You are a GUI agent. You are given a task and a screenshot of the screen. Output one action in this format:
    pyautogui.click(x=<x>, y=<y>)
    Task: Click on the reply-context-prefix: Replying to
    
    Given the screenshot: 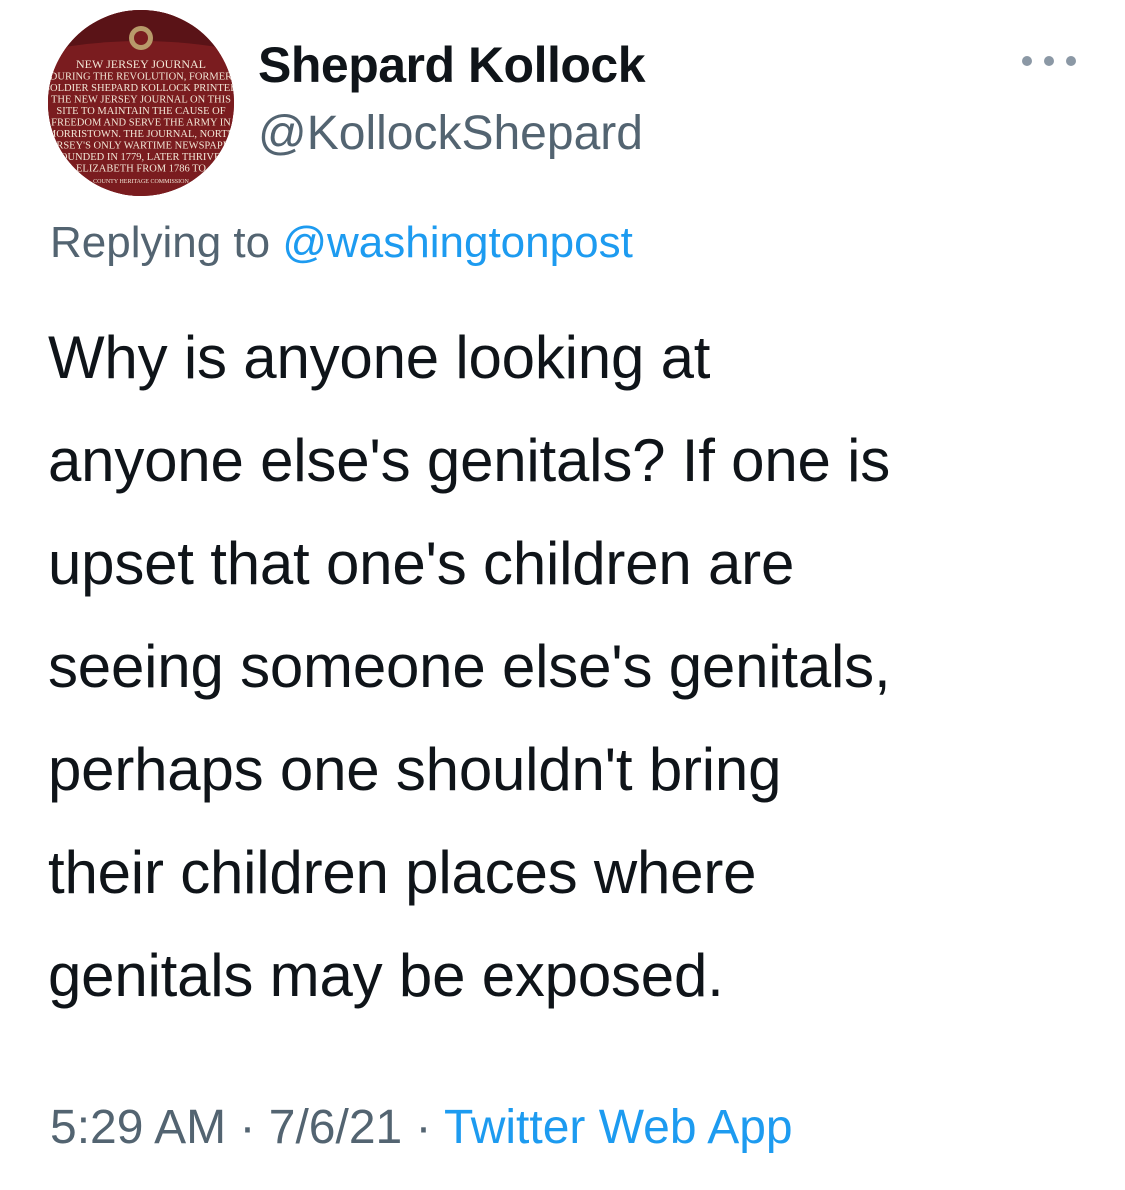 What is the action you would take?
    pyautogui.click(x=166, y=242)
    